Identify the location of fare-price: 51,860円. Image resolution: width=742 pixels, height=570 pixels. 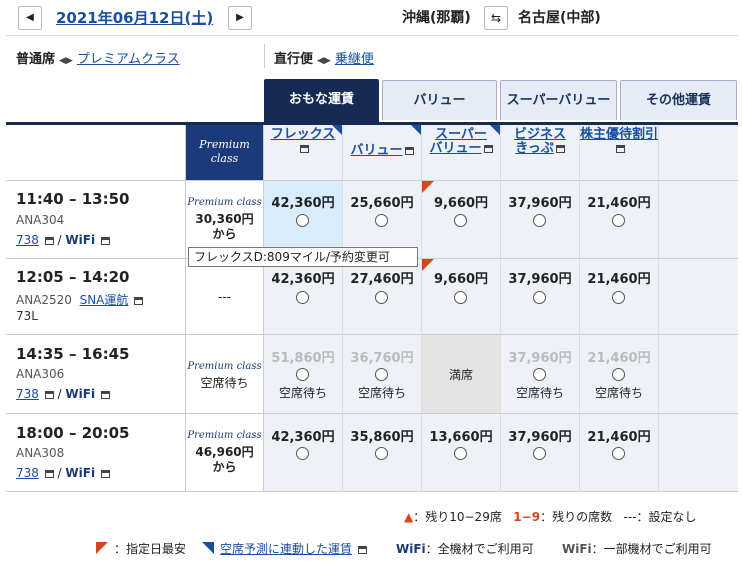
(303, 358).